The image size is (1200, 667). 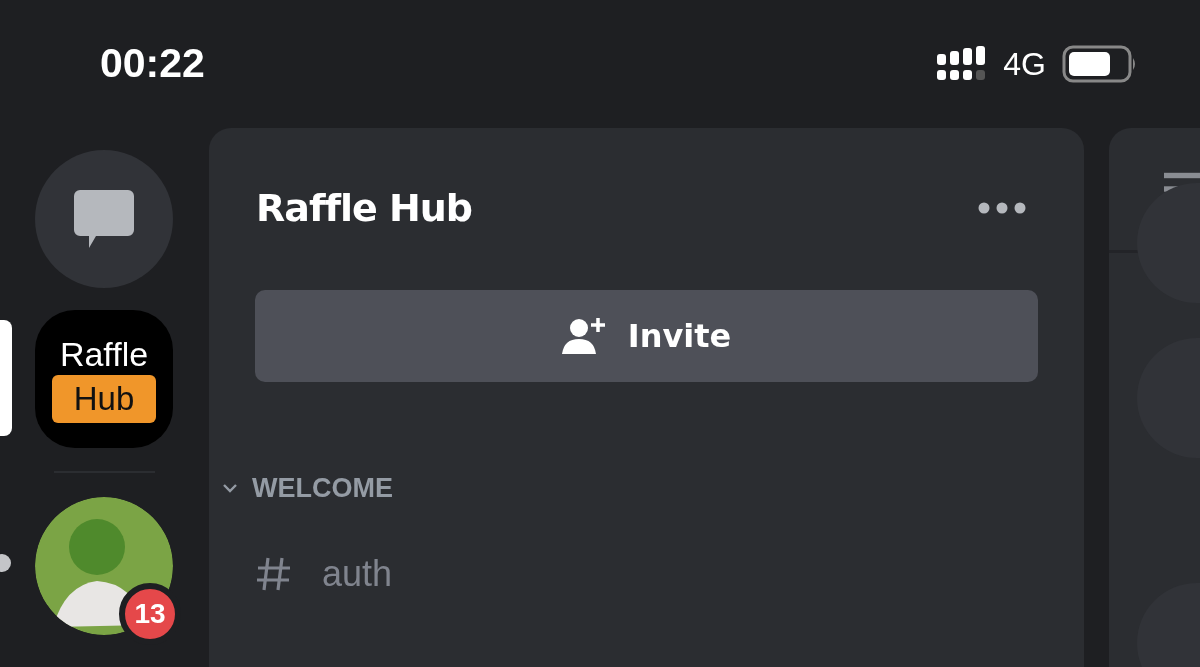 What do you see at coordinates (152, 63) in the screenshot?
I see `clock-time: 00:22` at bounding box center [152, 63].